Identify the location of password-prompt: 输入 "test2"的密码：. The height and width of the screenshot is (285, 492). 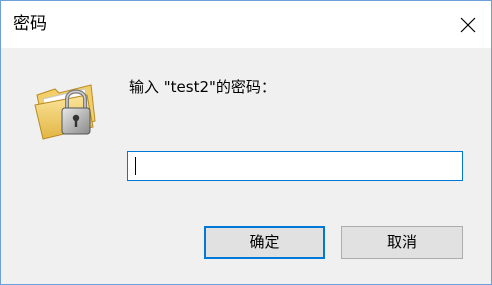
(202, 87).